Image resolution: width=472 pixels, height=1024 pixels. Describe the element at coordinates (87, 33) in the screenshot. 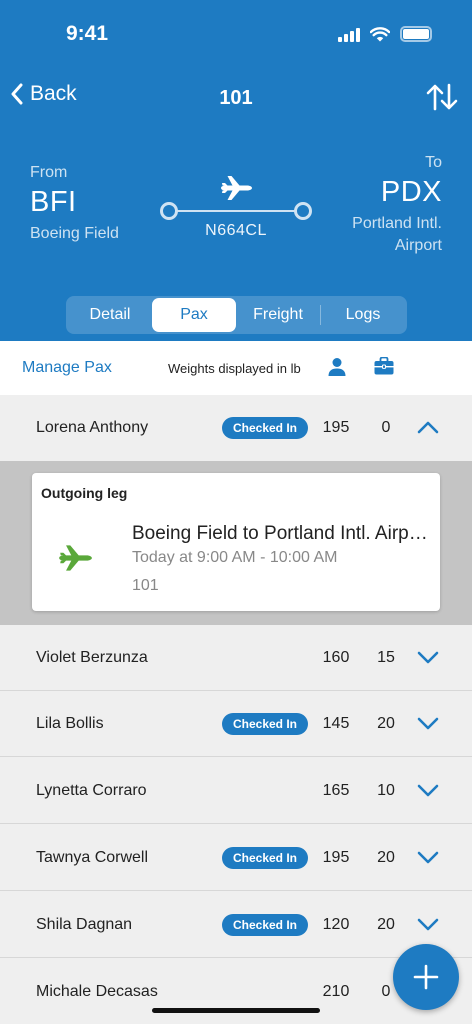

I see `status-time: 9:41` at that location.